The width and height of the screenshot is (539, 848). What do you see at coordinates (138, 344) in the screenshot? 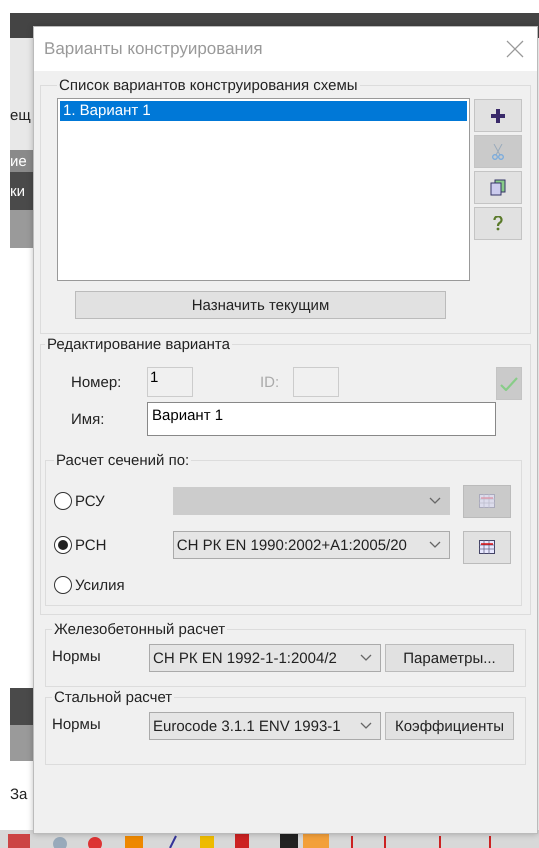
I see `group-title: Редактирование варианта` at bounding box center [138, 344].